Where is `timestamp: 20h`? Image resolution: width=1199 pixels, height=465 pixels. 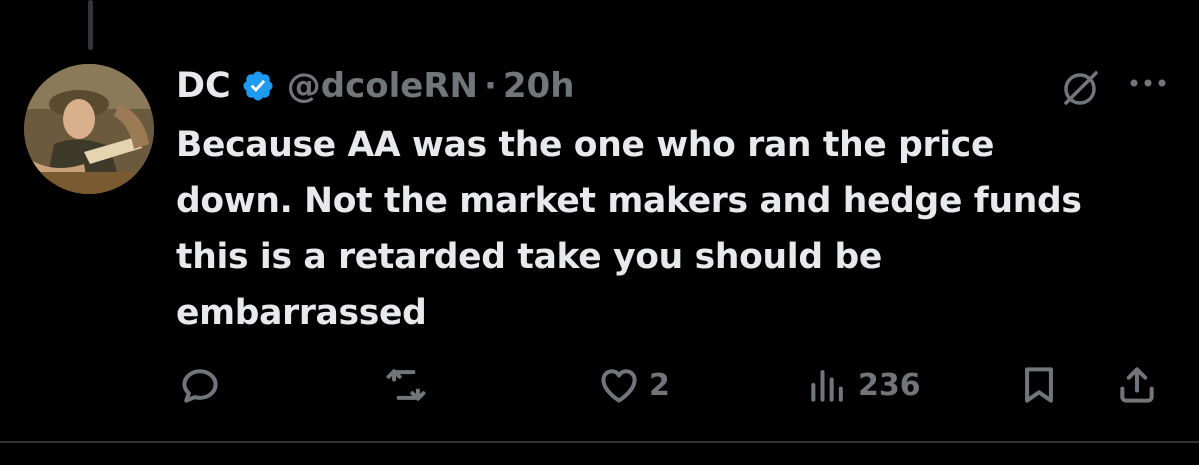
timestamp: 20h is located at coordinates (539, 86).